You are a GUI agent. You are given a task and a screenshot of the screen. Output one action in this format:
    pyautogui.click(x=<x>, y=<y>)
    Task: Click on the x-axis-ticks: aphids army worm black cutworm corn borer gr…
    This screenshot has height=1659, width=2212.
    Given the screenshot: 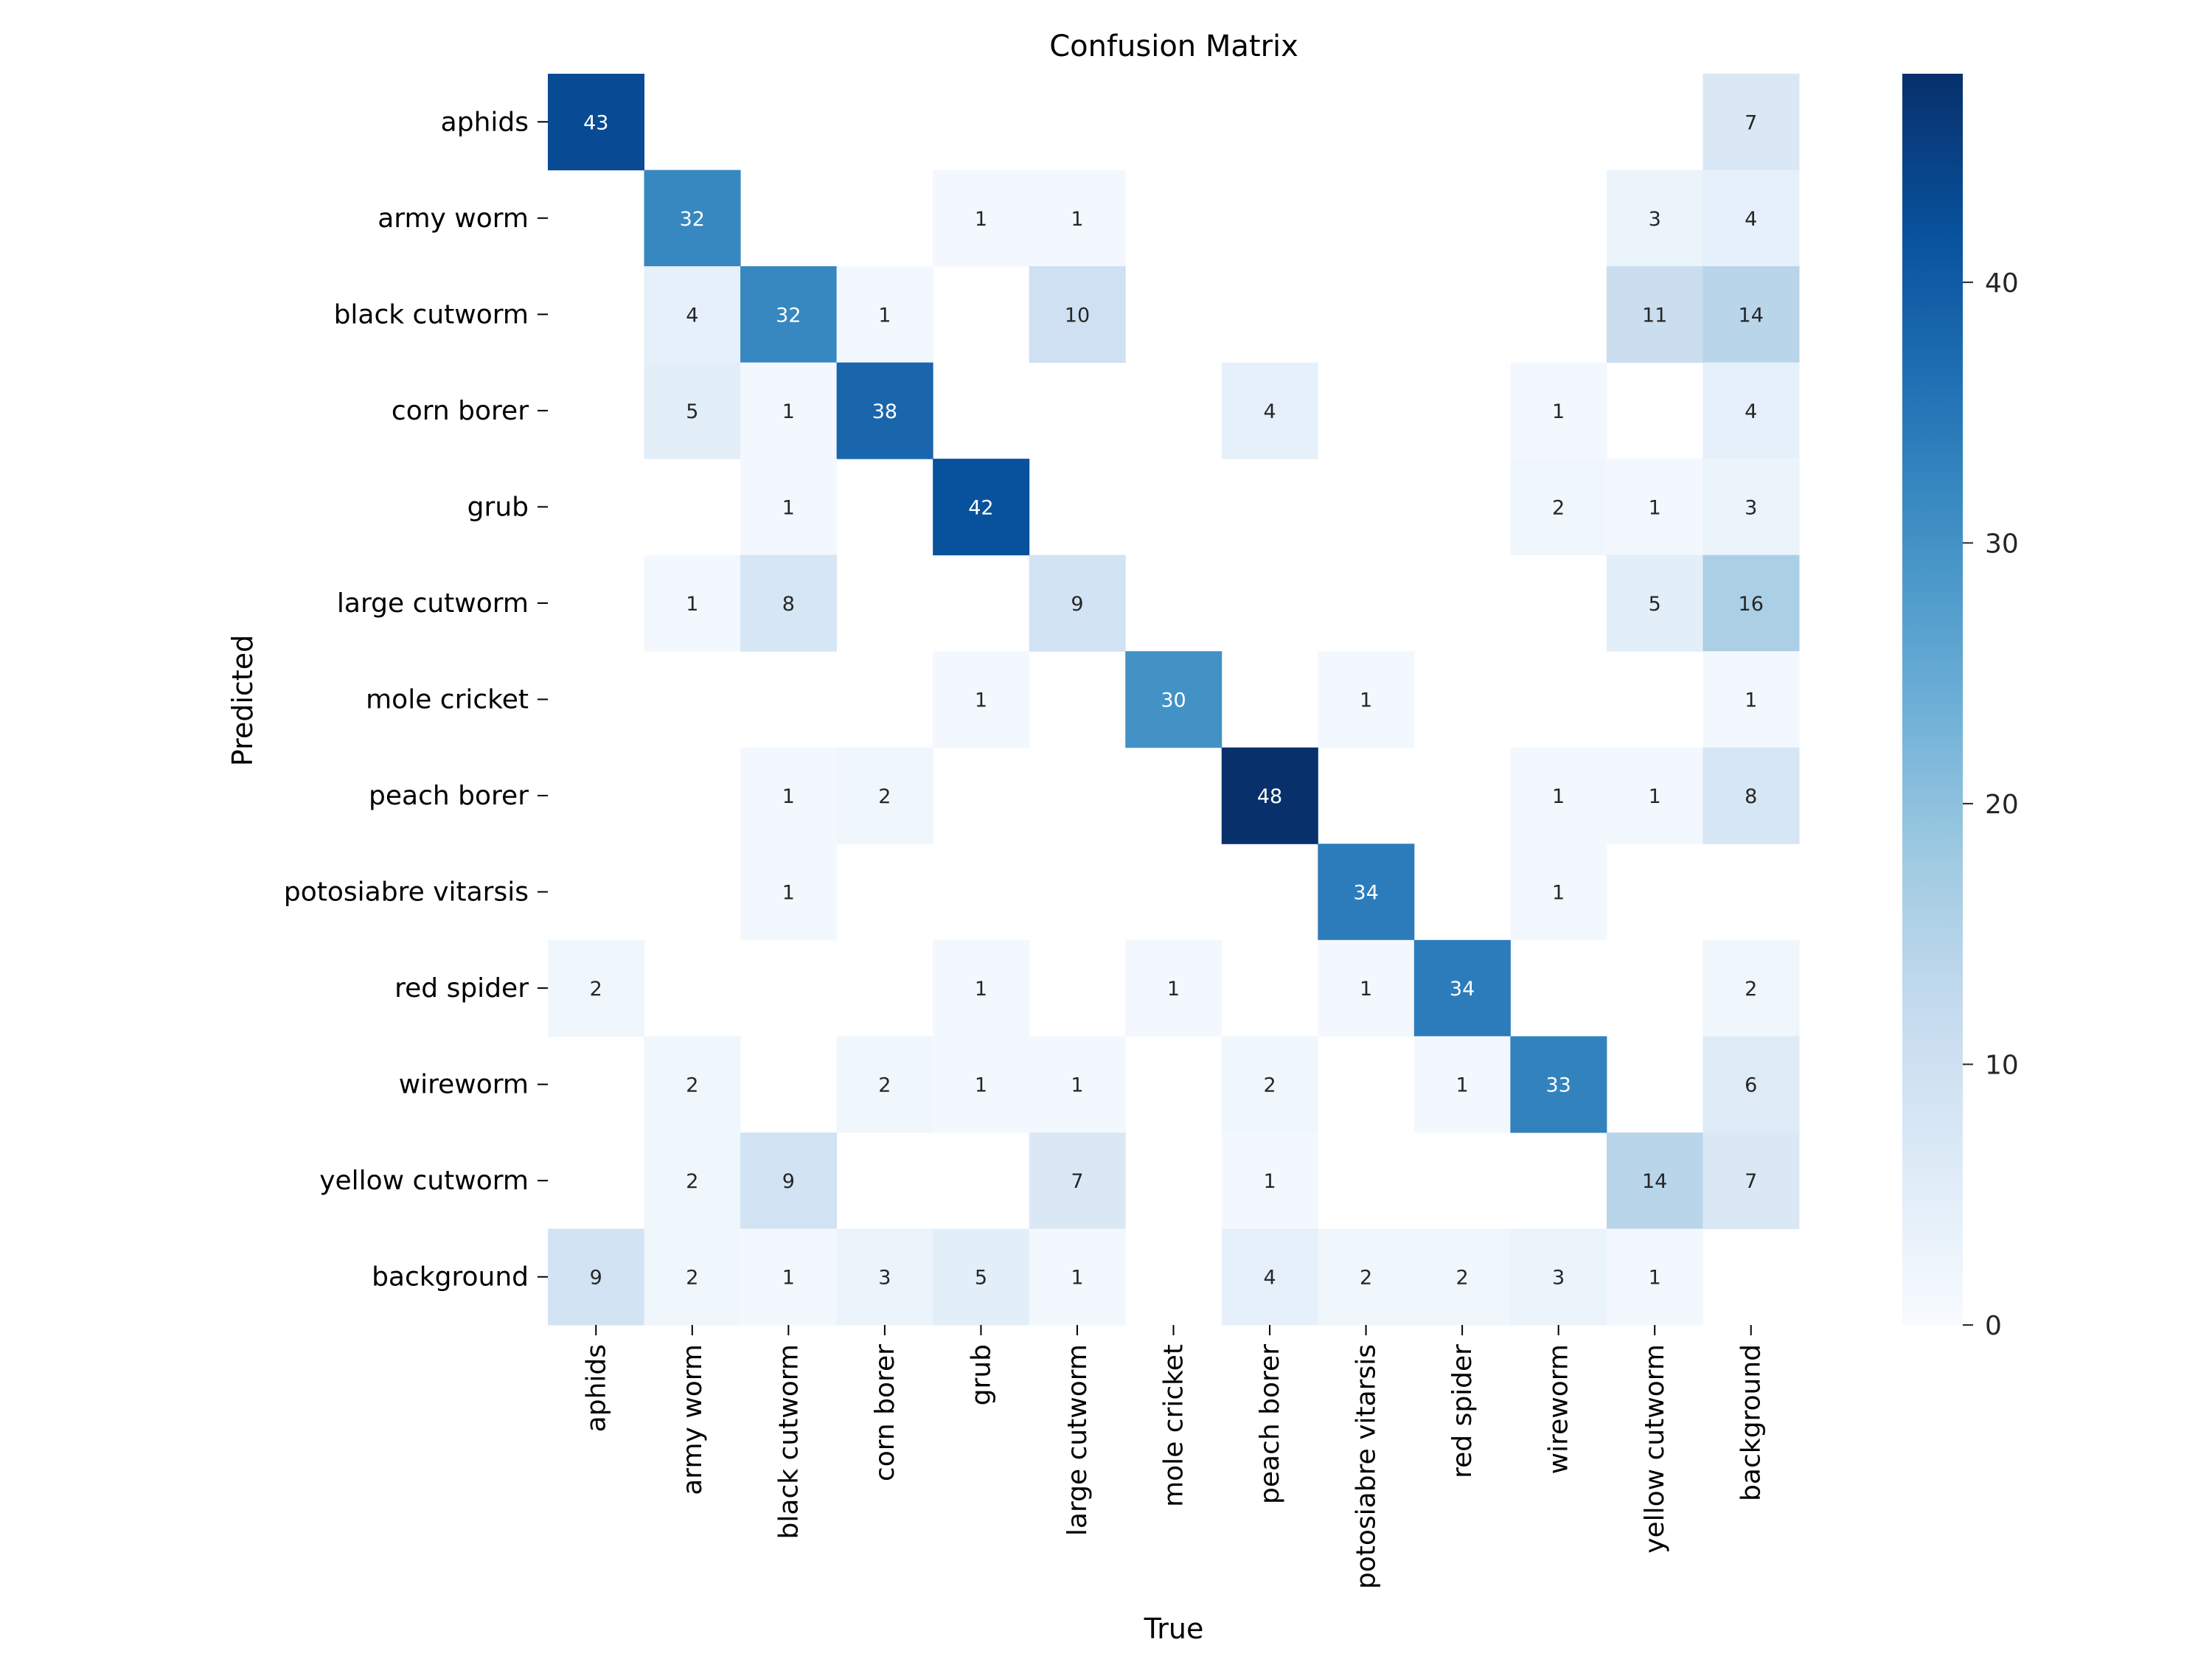 What is the action you would take?
    pyautogui.click(x=1174, y=1457)
    